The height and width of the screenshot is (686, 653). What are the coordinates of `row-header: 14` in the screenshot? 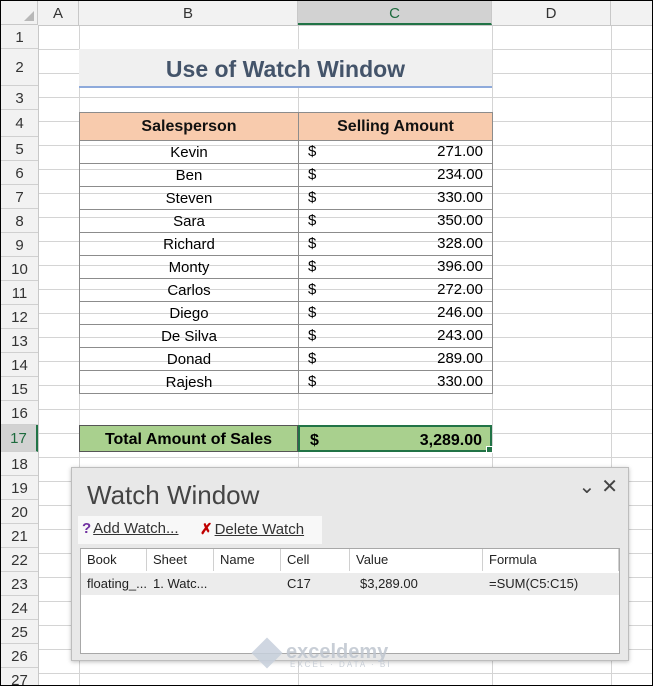 It's located at (19, 365).